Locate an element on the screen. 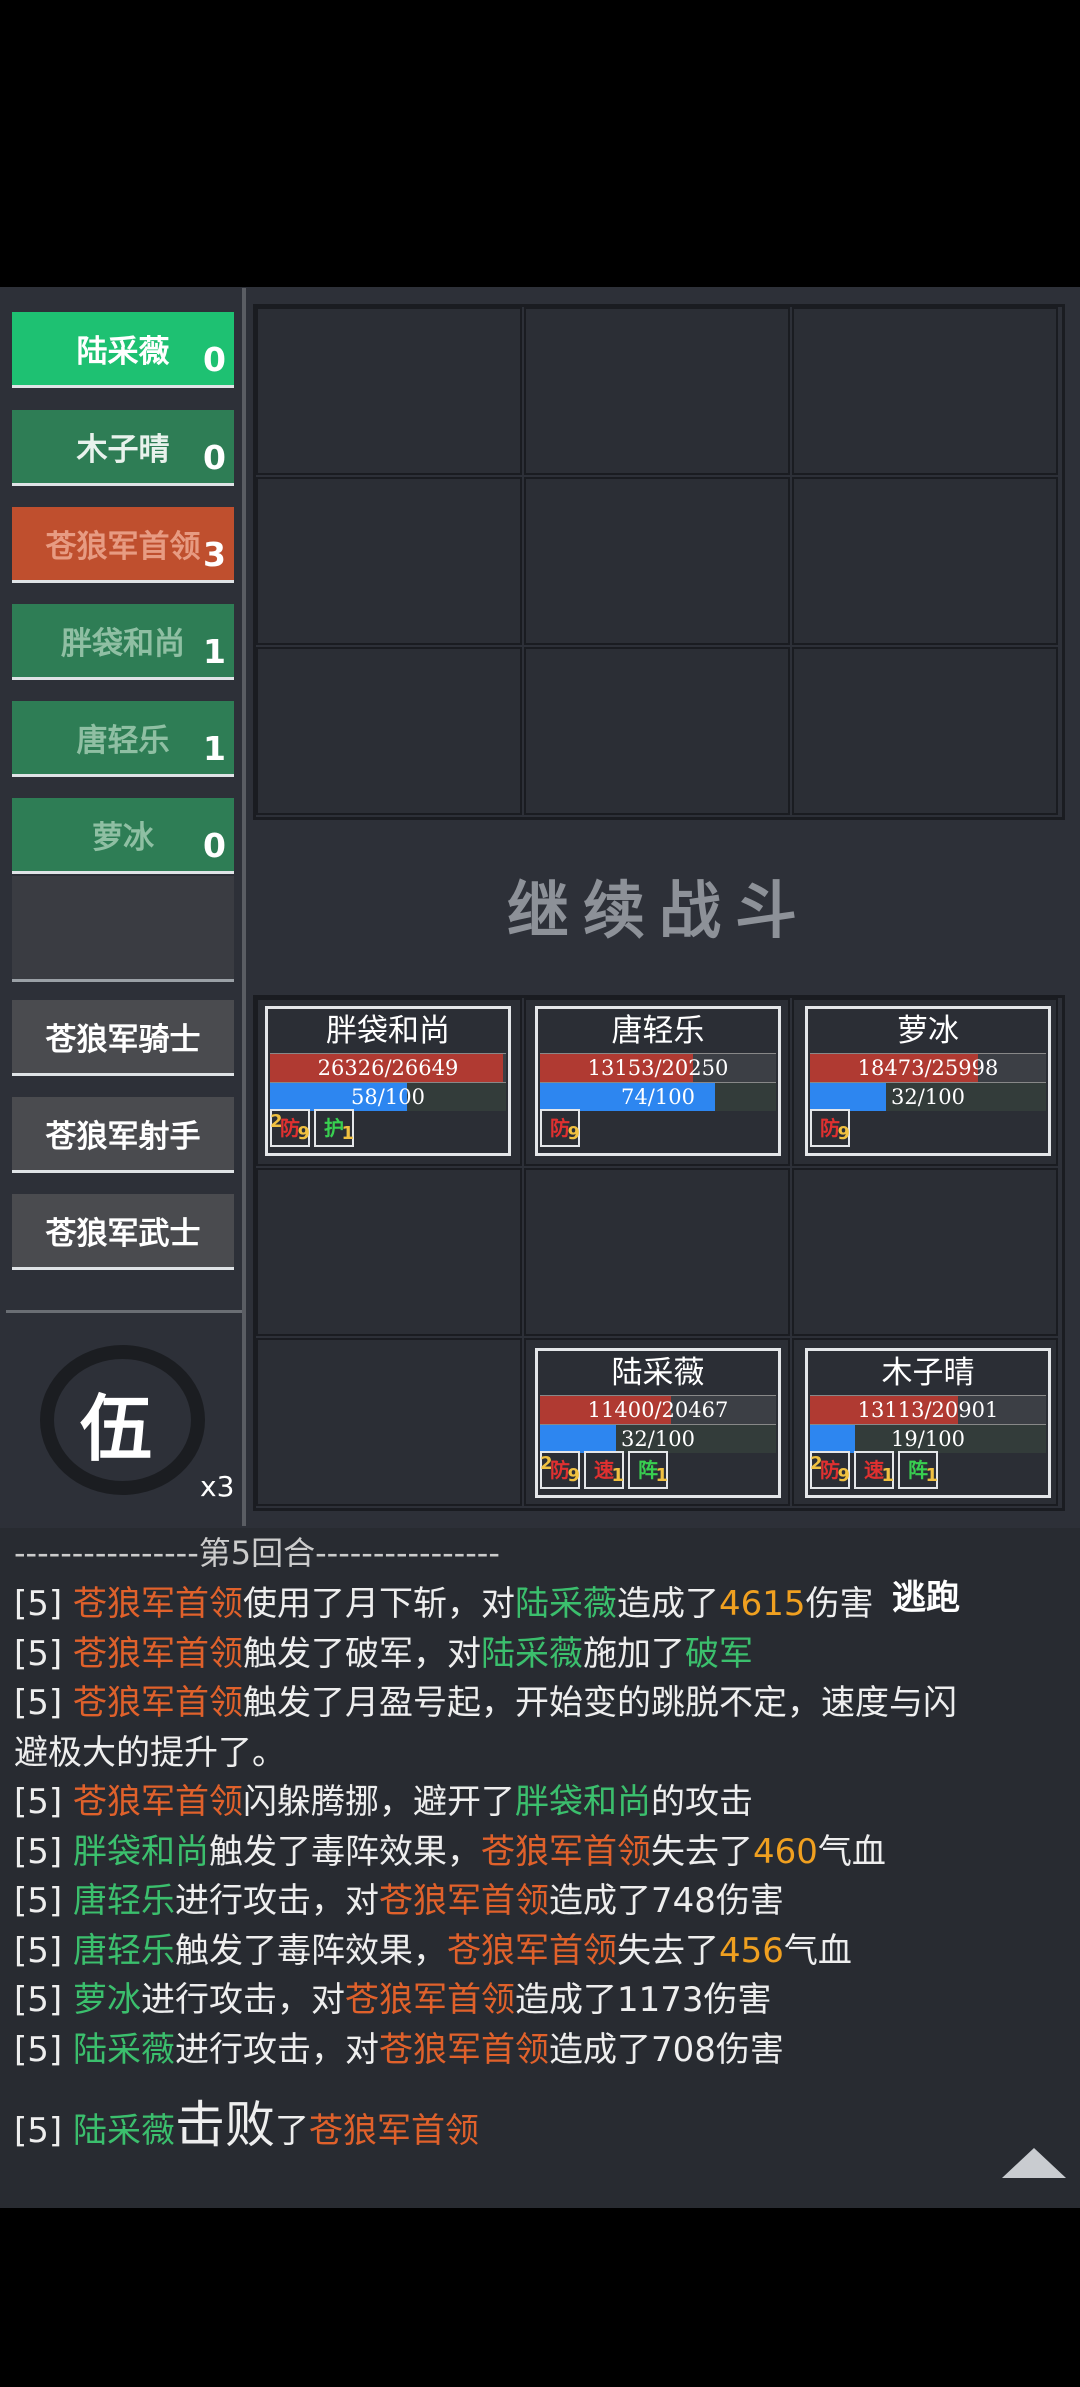  turn-name: 陆采薇 is located at coordinates (123, 352).